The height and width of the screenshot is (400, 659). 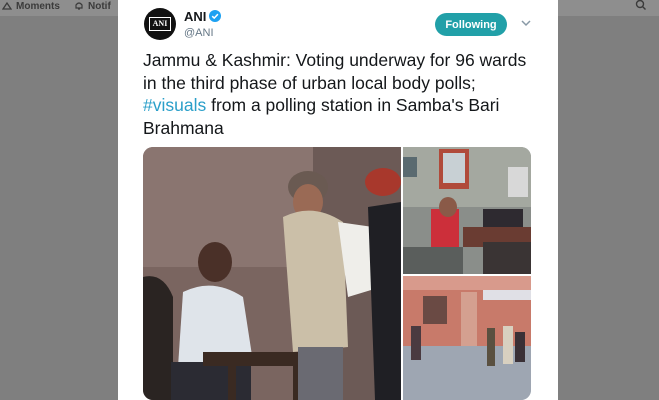 What do you see at coordinates (526, 23) in the screenshot?
I see `chevron-down-icon` at bounding box center [526, 23].